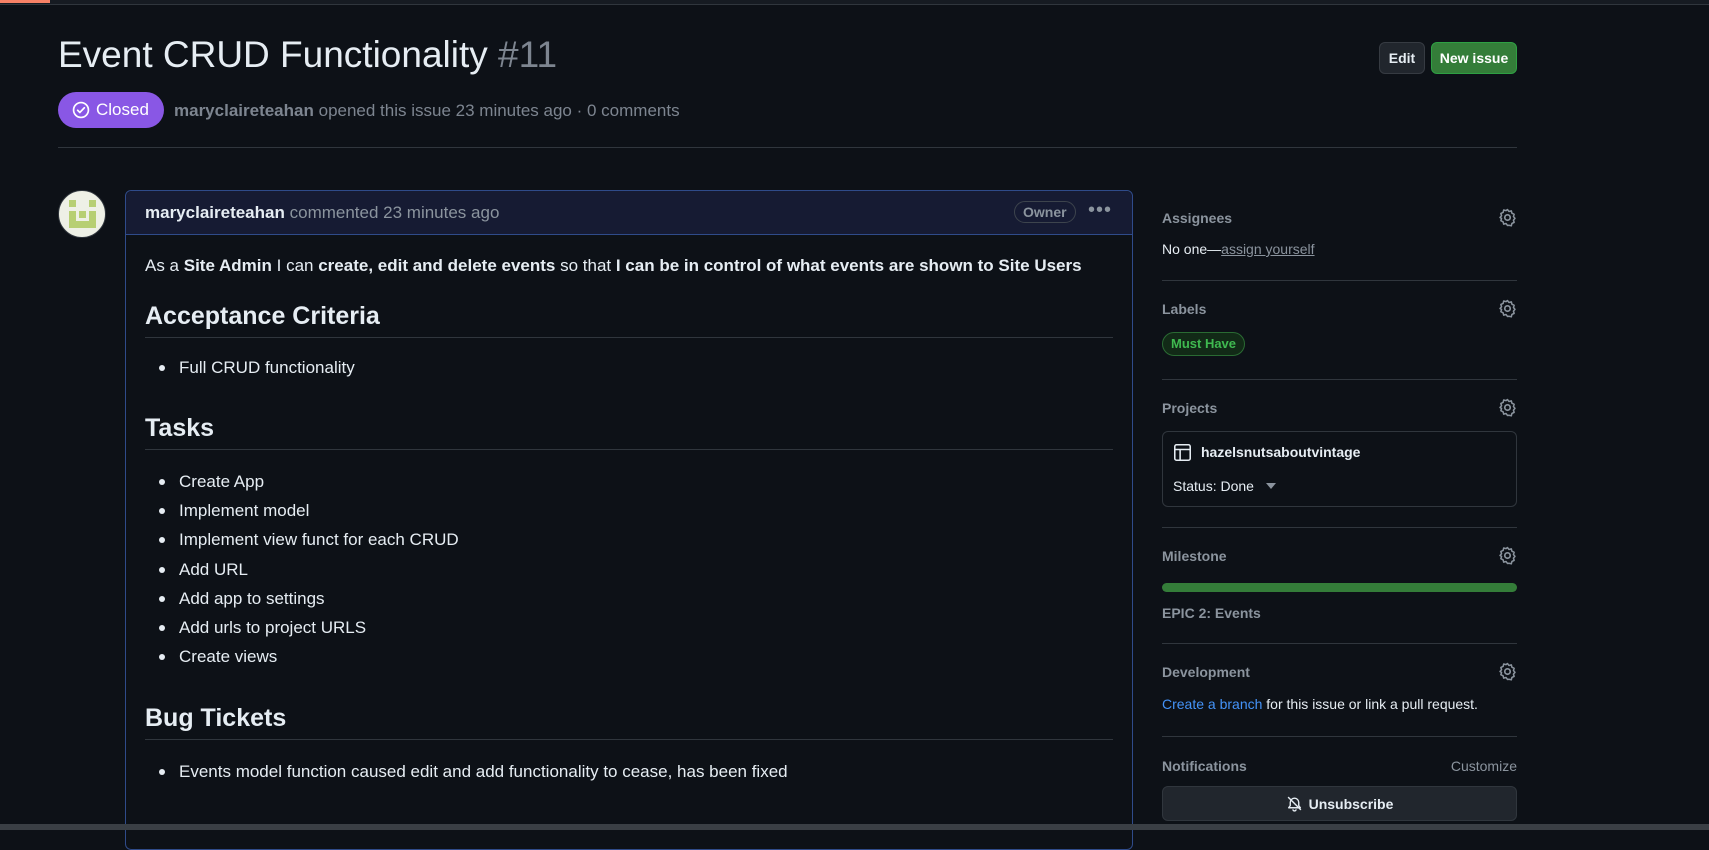  What do you see at coordinates (1184, 309) in the screenshot?
I see `labels-heading-text: Labels` at bounding box center [1184, 309].